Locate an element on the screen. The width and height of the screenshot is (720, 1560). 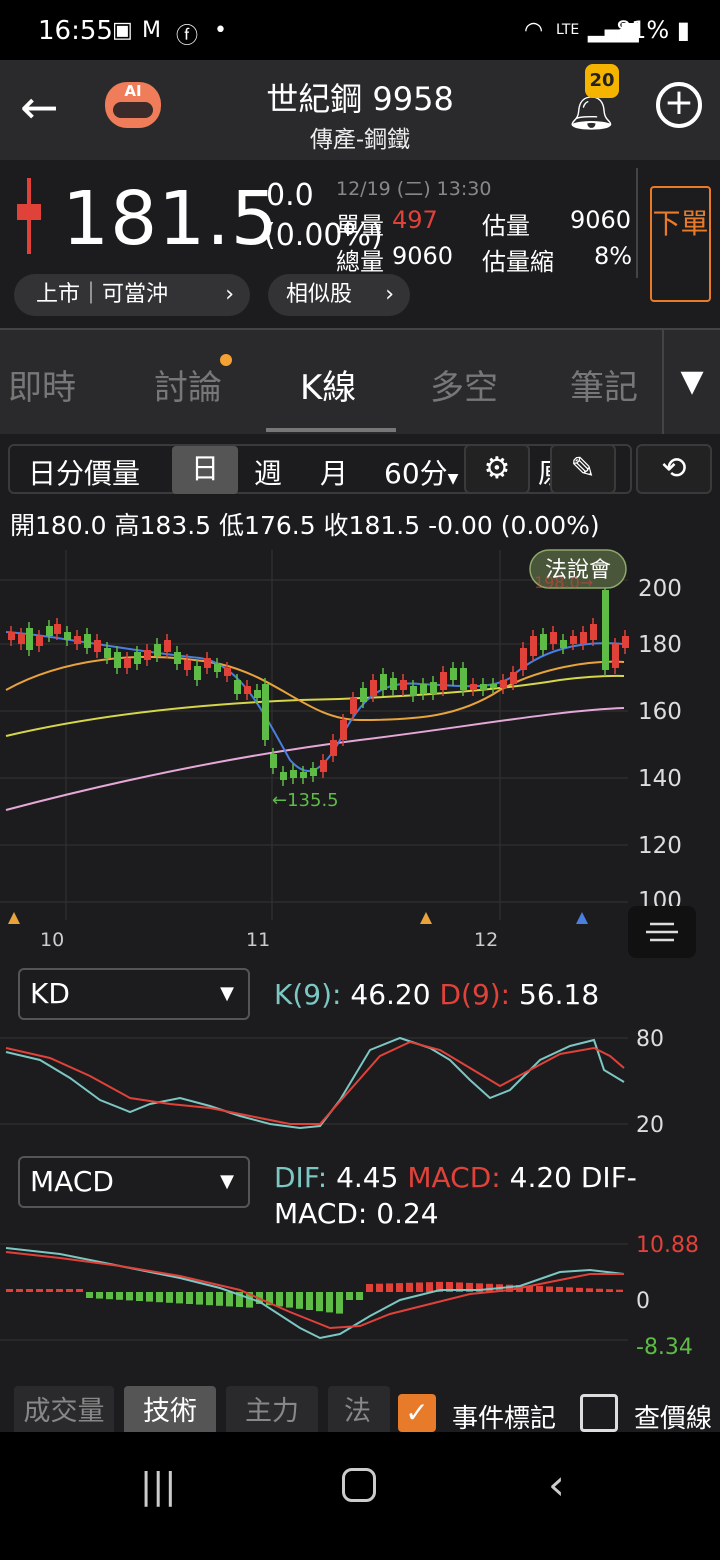
tab-technical: 技術 is located at coordinates (170, 1412).